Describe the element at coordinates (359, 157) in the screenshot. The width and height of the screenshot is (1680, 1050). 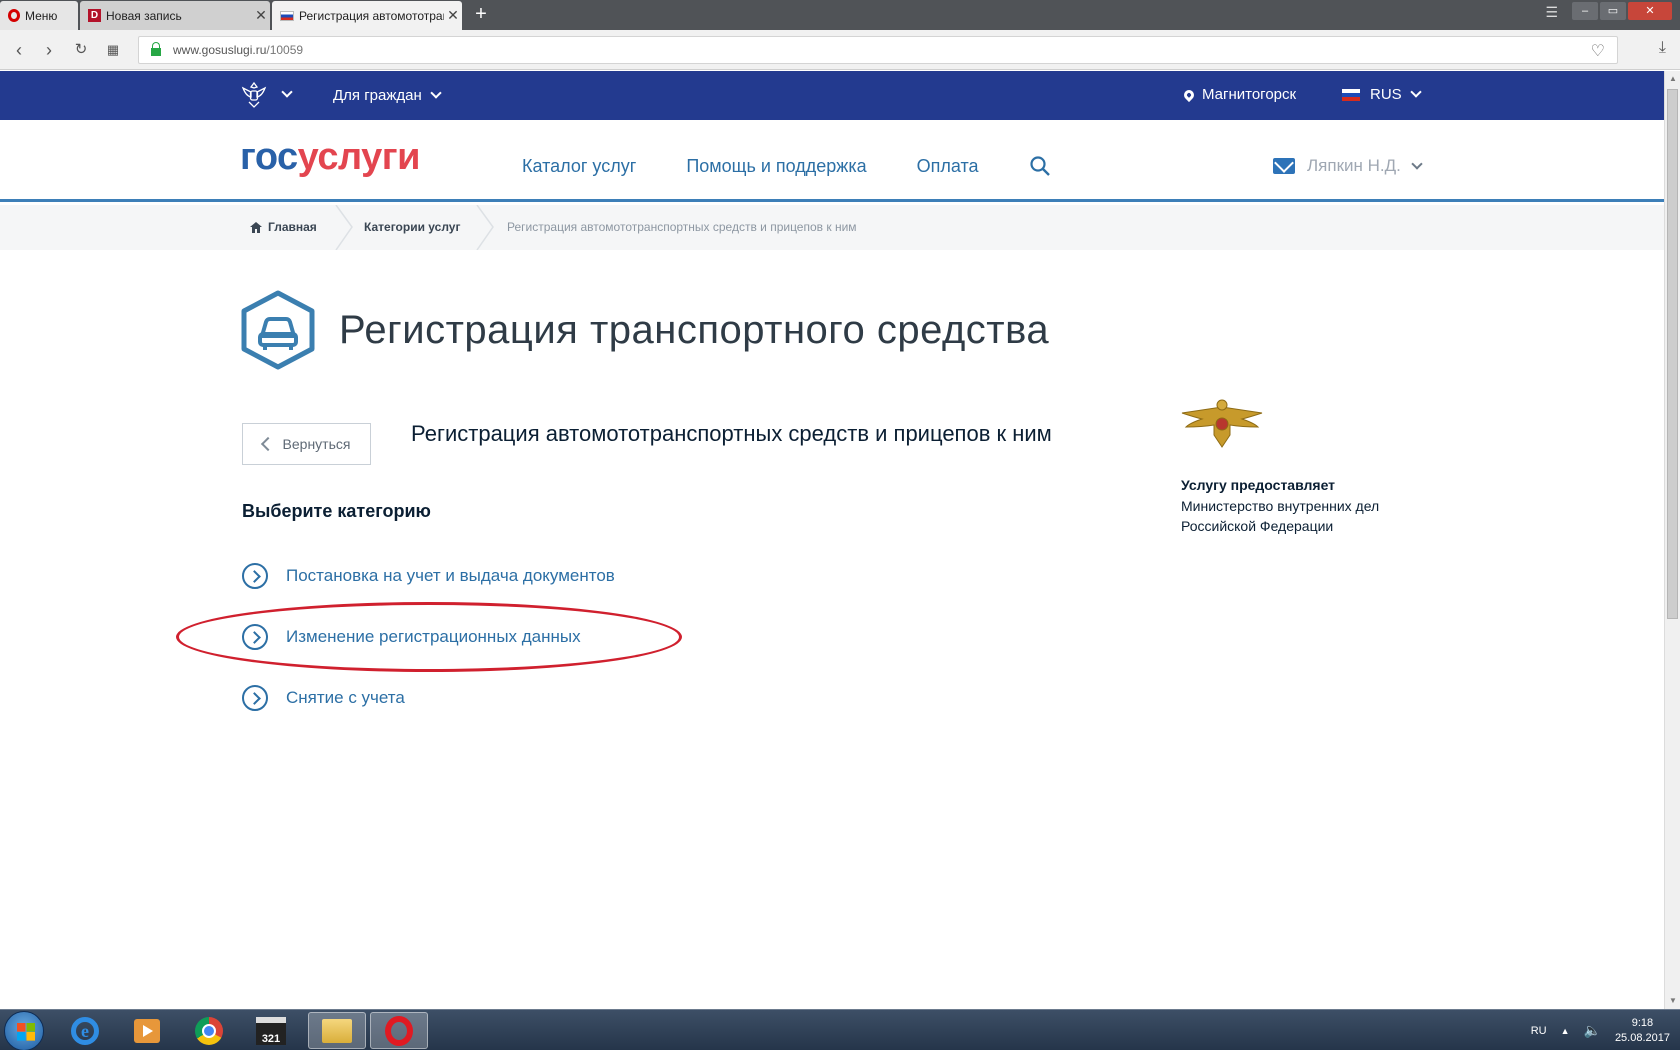
I see `logo-part-uslugi: услуги` at that location.